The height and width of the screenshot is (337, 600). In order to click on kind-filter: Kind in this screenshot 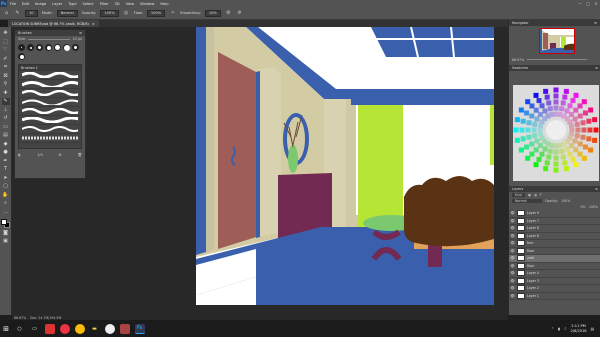, I will do `click(519, 195)`.